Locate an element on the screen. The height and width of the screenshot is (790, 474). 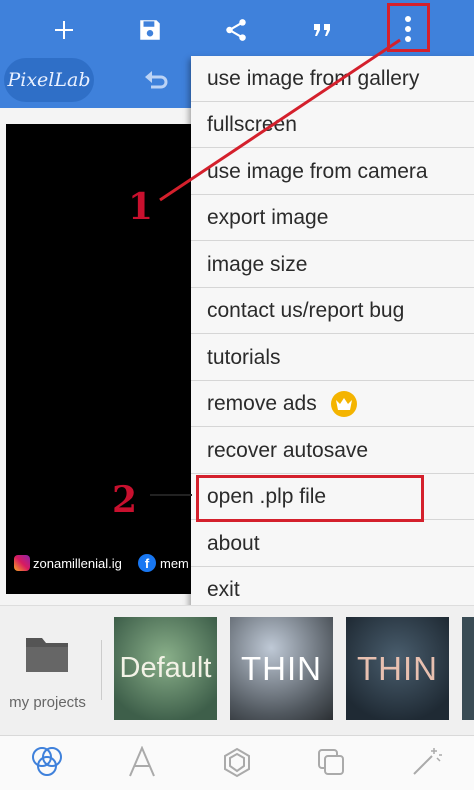
template-tile-default: Default is located at coordinates (165, 668).